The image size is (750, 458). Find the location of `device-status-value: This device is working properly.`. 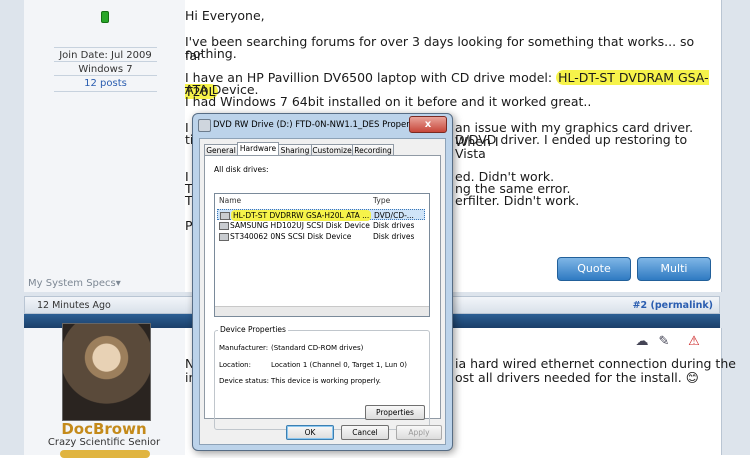

device-status-value: This device is working properly. is located at coordinates (326, 381).